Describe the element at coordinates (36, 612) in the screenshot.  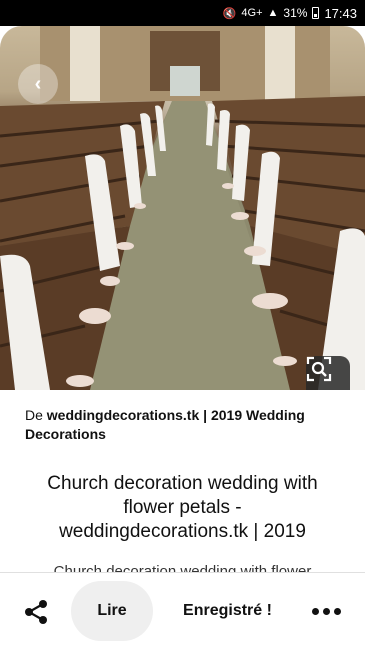
I see `share-icon` at that location.